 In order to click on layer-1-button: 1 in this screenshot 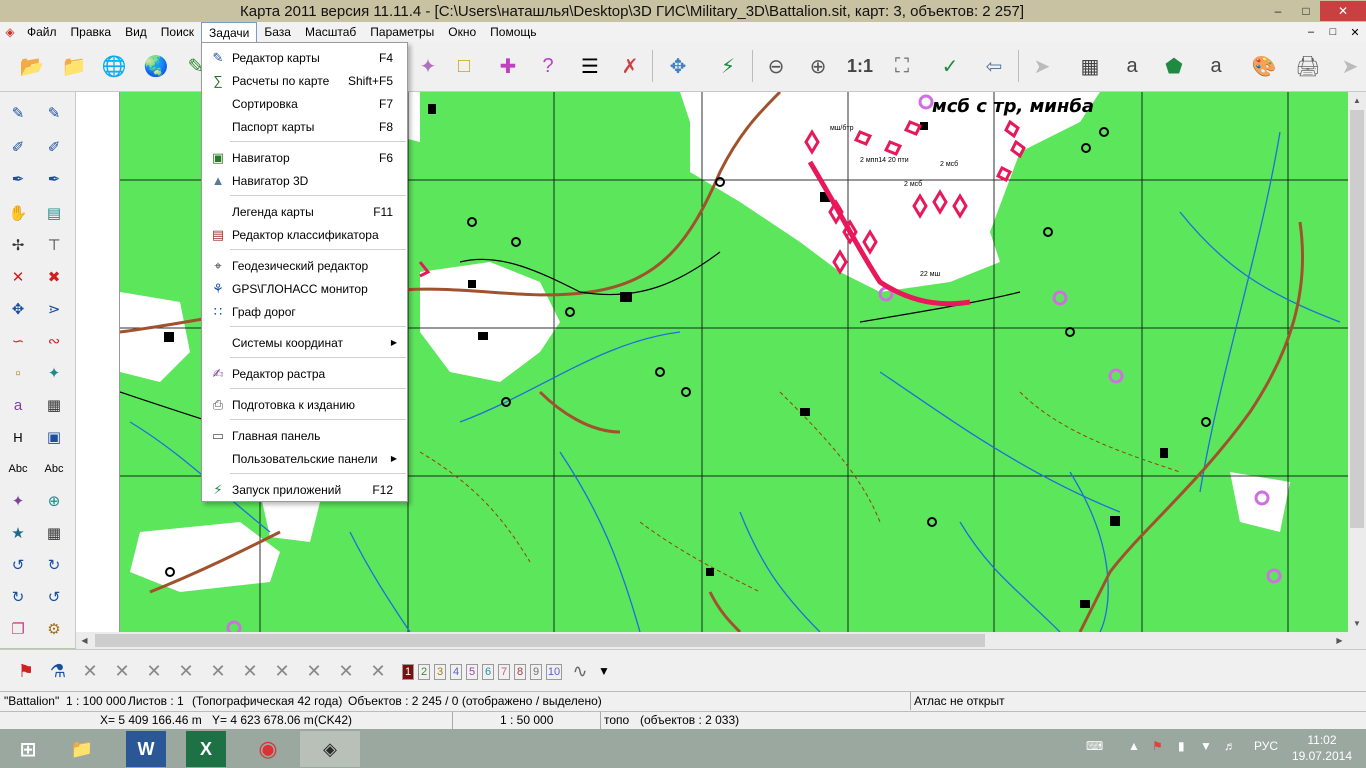, I will do `click(408, 672)`.